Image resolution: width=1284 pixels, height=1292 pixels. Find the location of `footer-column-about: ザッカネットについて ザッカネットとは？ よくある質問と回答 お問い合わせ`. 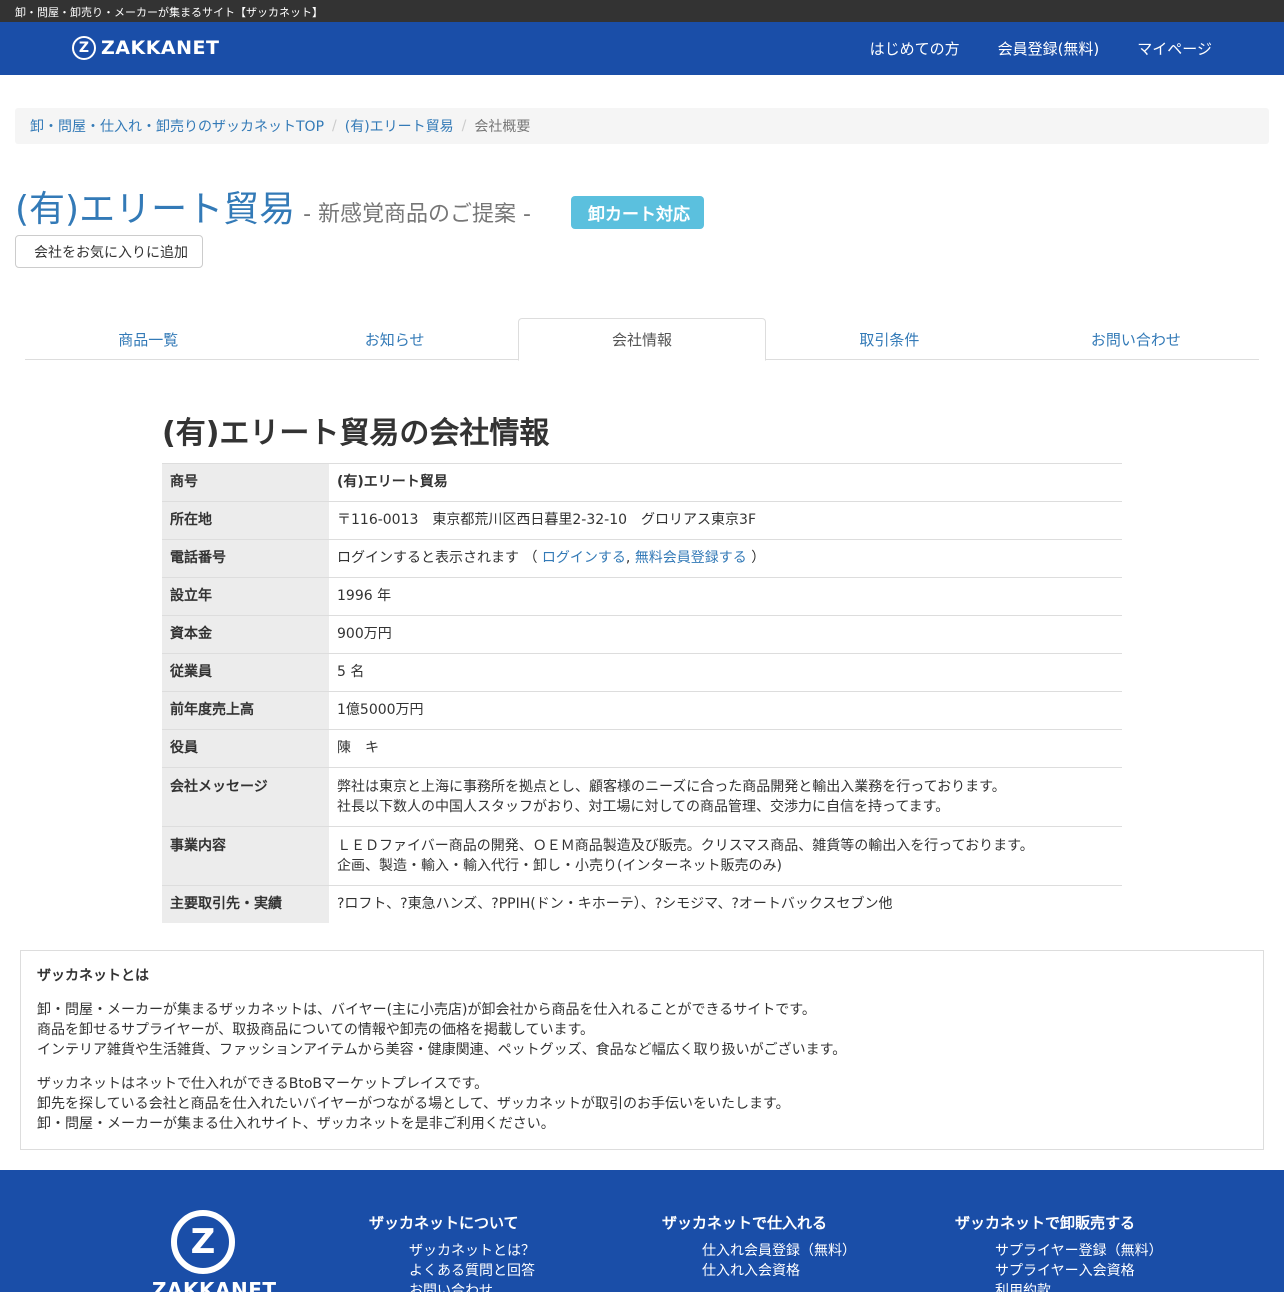

footer-column-about: ザッカネットについて ザッカネットとは？ よくある質問と回答 お問い合わせ is located at coordinates (452, 1252).